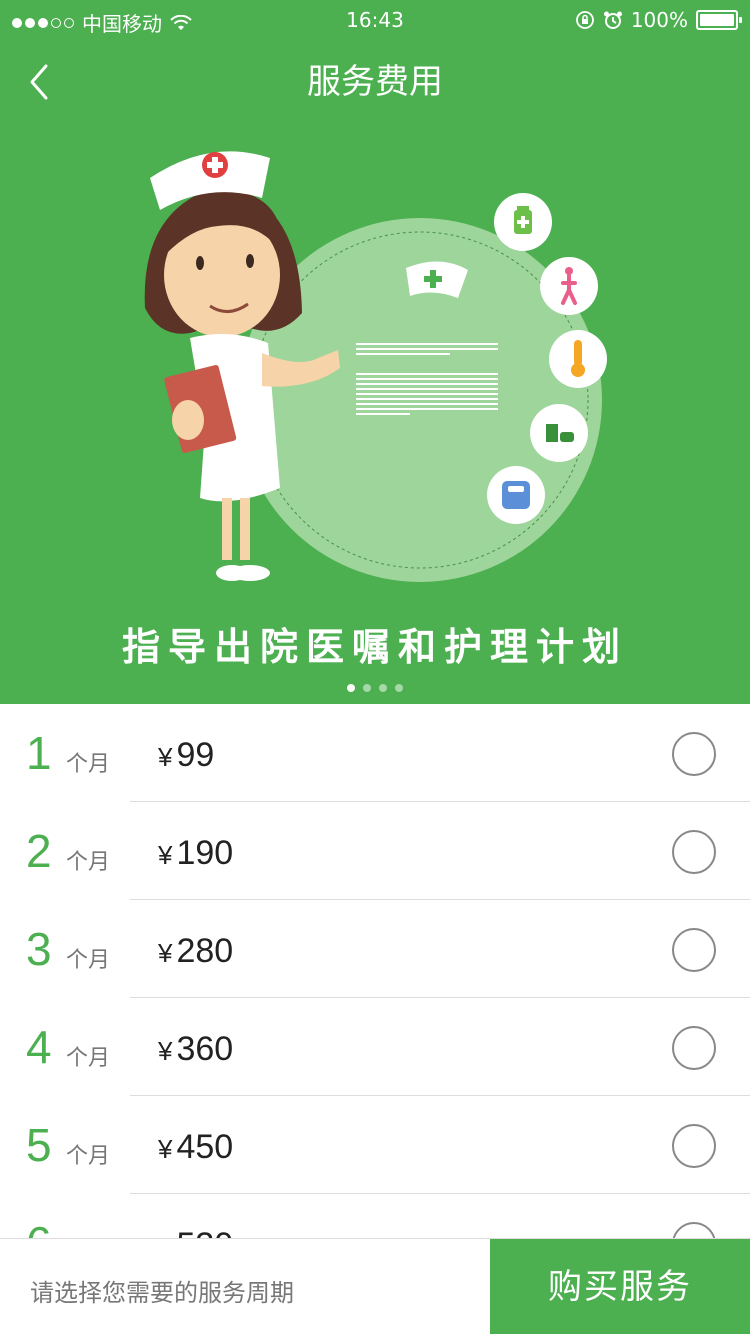 Image resolution: width=750 pixels, height=1334 pixels. I want to click on price-value: 360, so click(205, 1049).